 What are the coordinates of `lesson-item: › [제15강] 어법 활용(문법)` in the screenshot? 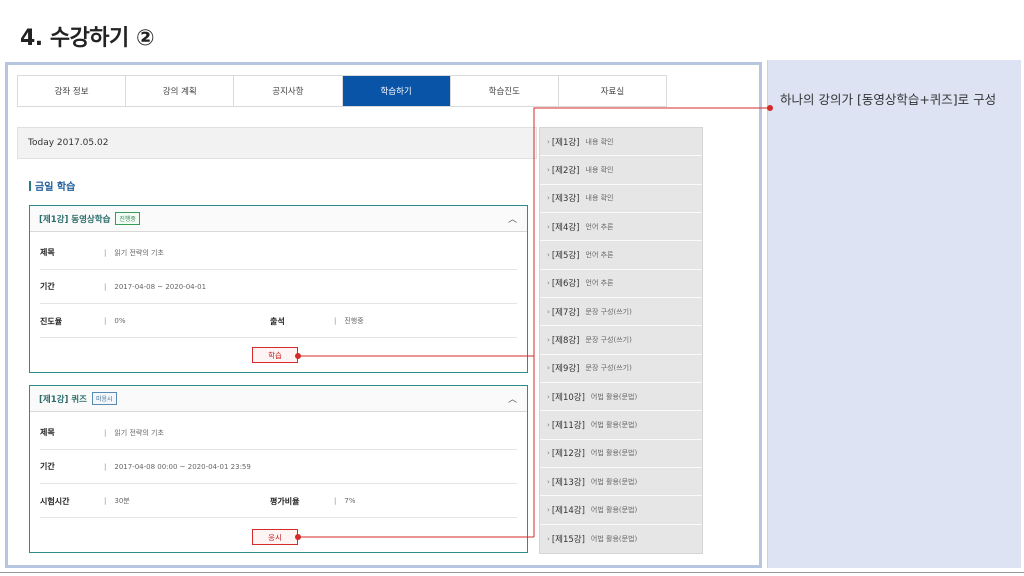 It's located at (621, 539).